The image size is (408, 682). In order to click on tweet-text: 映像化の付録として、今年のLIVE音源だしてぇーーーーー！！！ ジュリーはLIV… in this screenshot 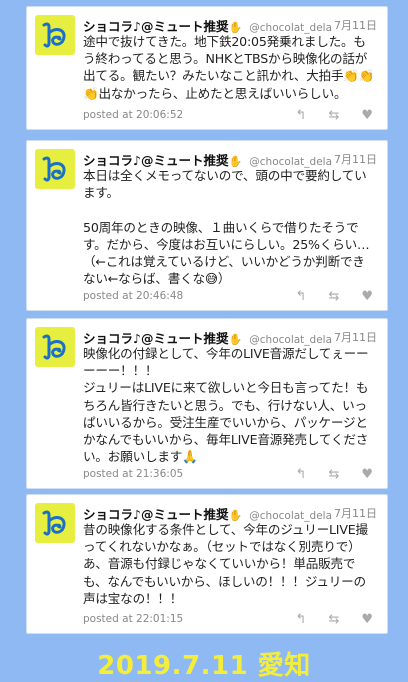, I will do `click(226, 405)`.